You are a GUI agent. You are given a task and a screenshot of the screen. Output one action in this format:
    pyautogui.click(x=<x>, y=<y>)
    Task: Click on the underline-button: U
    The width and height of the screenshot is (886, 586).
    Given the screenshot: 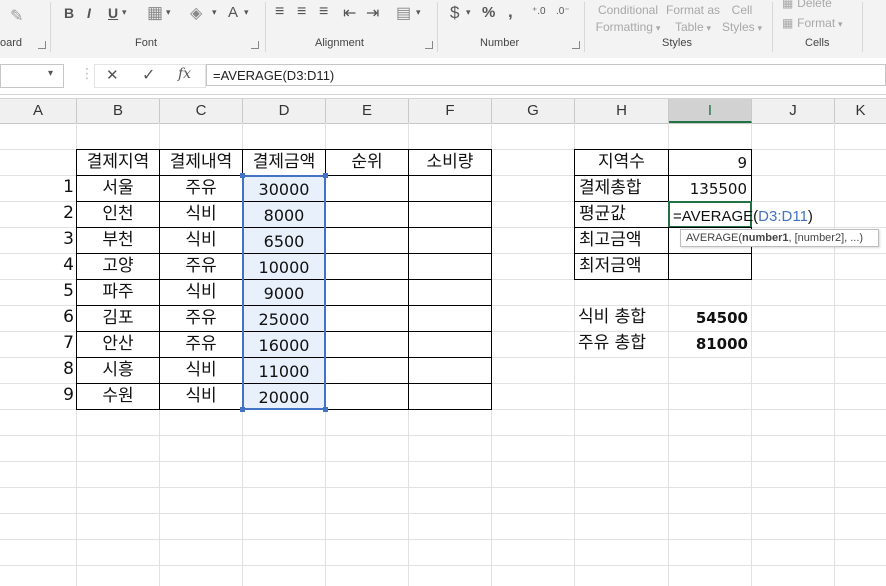 What is the action you would take?
    pyautogui.click(x=113, y=13)
    